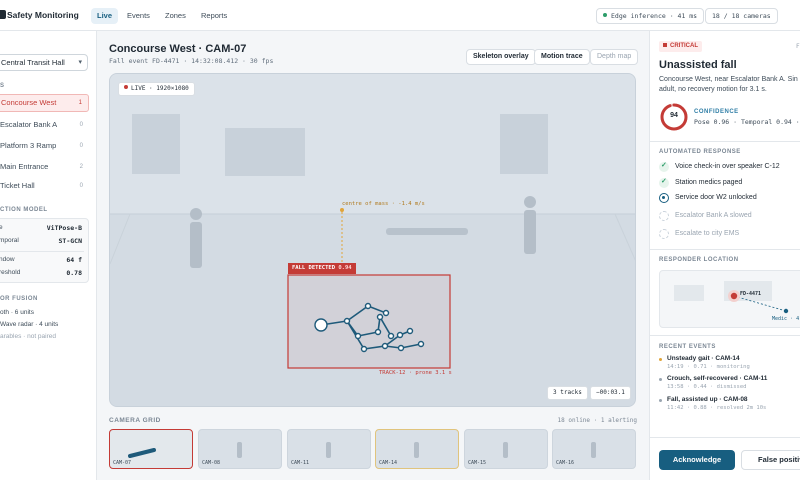 The height and width of the screenshot is (480, 800). Describe the element at coordinates (105, 16) in the screenshot. I see `tab-live: Live` at that location.